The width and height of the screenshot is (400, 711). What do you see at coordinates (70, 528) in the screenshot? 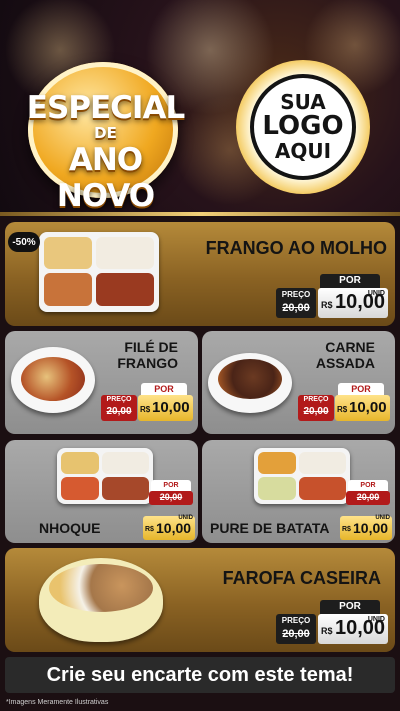
I see `product-title: NHOQUE` at bounding box center [70, 528].